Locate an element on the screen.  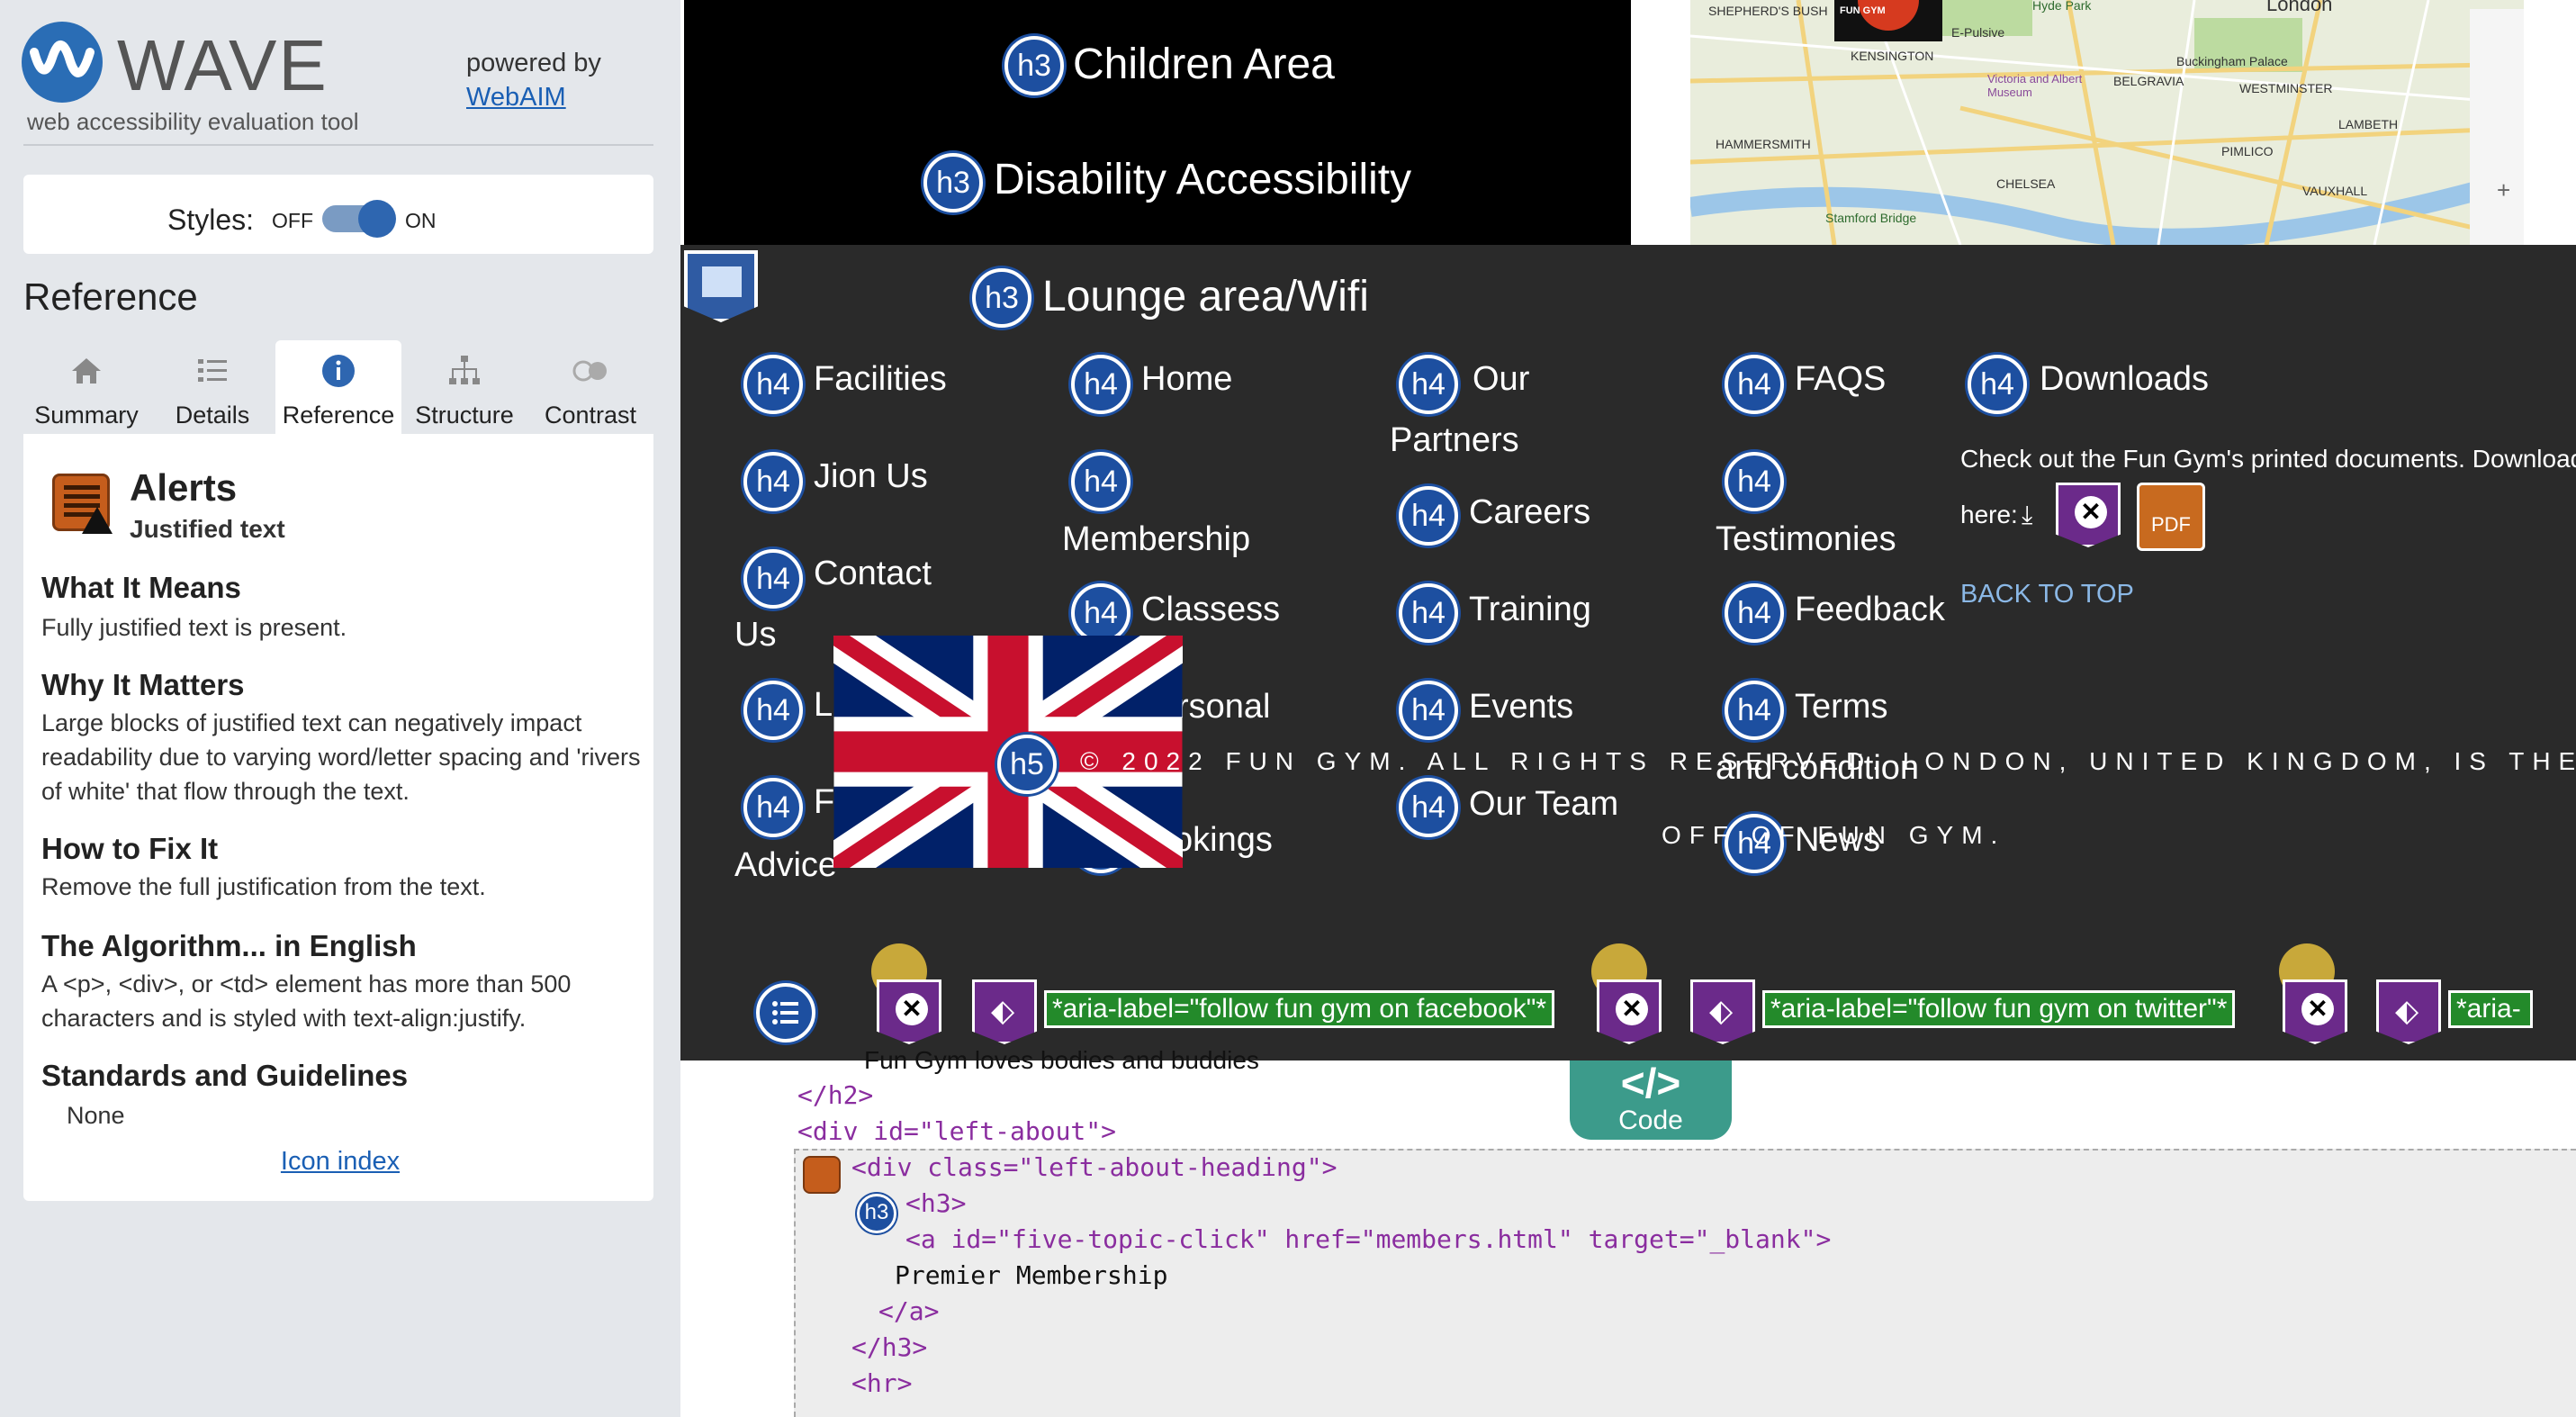
footer-link-partners: Partners is located at coordinates (1454, 440).